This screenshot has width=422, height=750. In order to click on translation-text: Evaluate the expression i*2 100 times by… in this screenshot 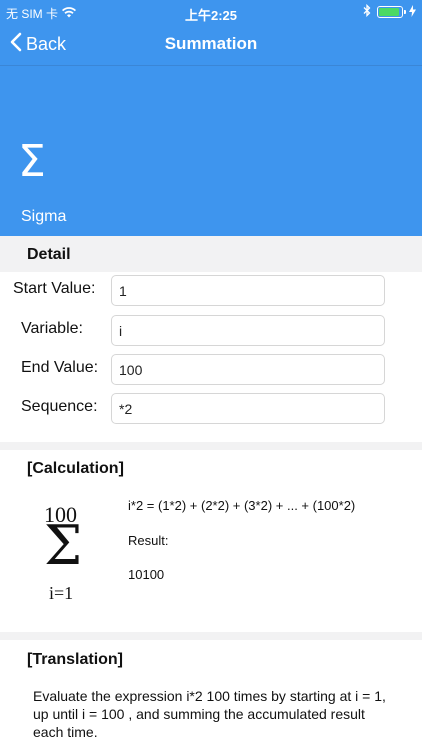, I will do `click(209, 714)`.